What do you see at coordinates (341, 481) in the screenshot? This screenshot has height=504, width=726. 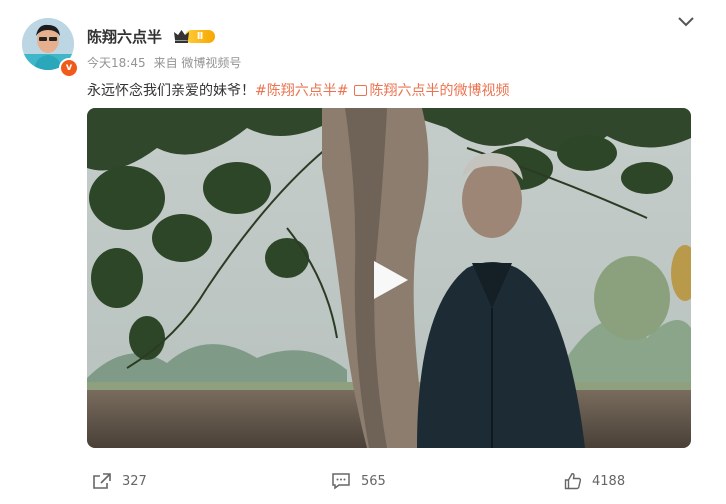 I see `comment-icon` at bounding box center [341, 481].